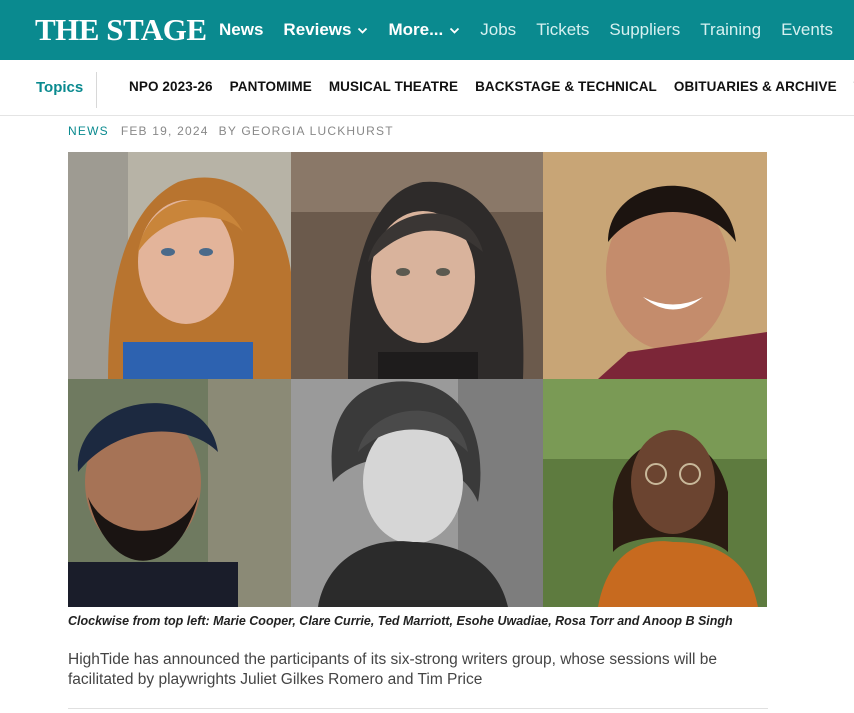 This screenshot has width=854, height=713. I want to click on article-byline: BY GEORGIA LUCKHURST, so click(306, 131).